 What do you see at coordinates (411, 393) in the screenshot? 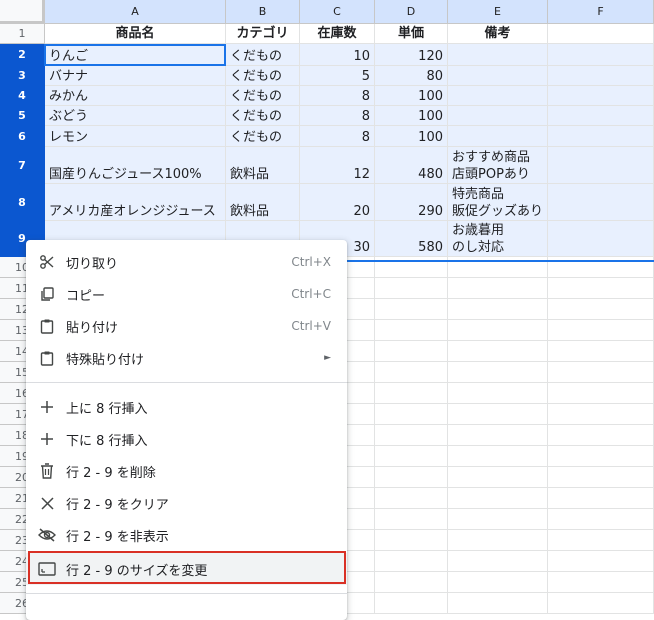
I see `cell-d16` at bounding box center [411, 393].